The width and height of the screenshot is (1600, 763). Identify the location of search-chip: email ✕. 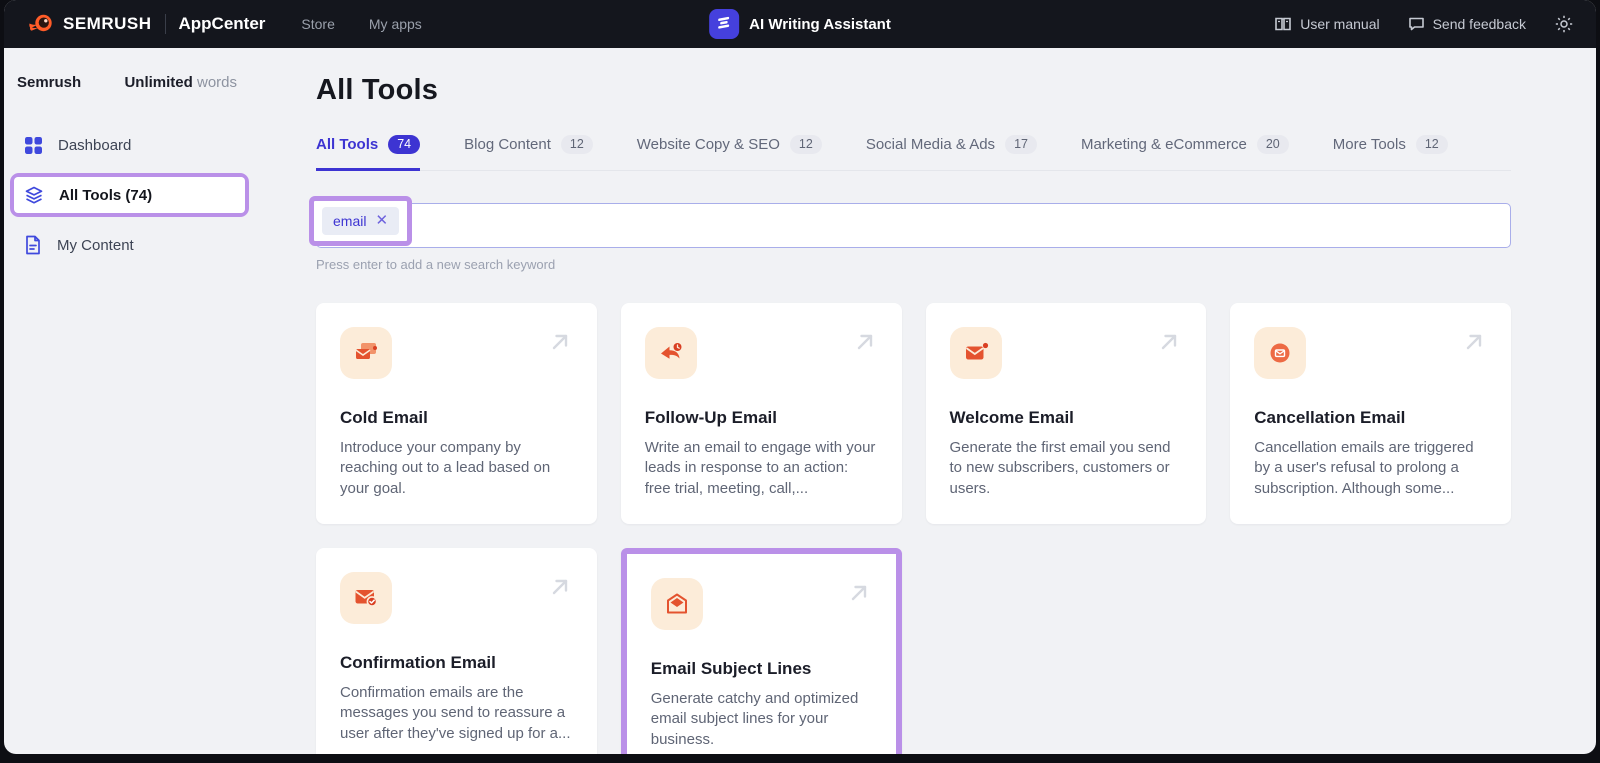
(361, 220).